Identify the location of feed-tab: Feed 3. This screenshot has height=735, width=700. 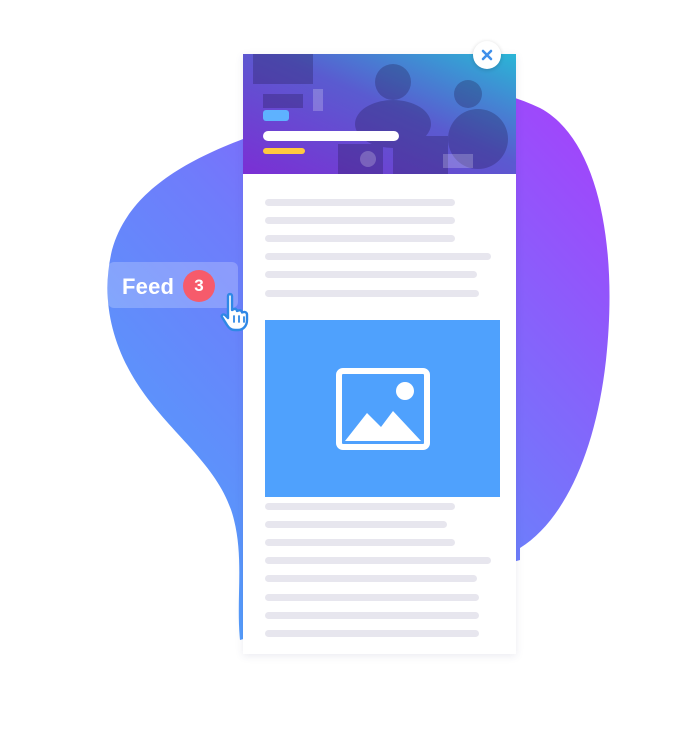
(173, 285).